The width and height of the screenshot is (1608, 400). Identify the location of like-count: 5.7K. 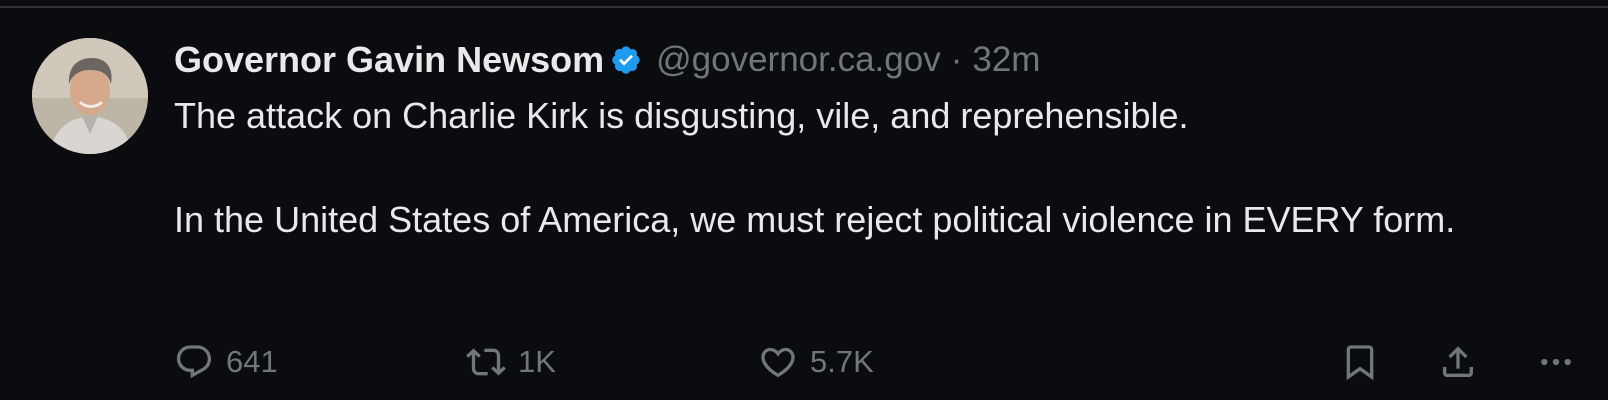
(842, 361).